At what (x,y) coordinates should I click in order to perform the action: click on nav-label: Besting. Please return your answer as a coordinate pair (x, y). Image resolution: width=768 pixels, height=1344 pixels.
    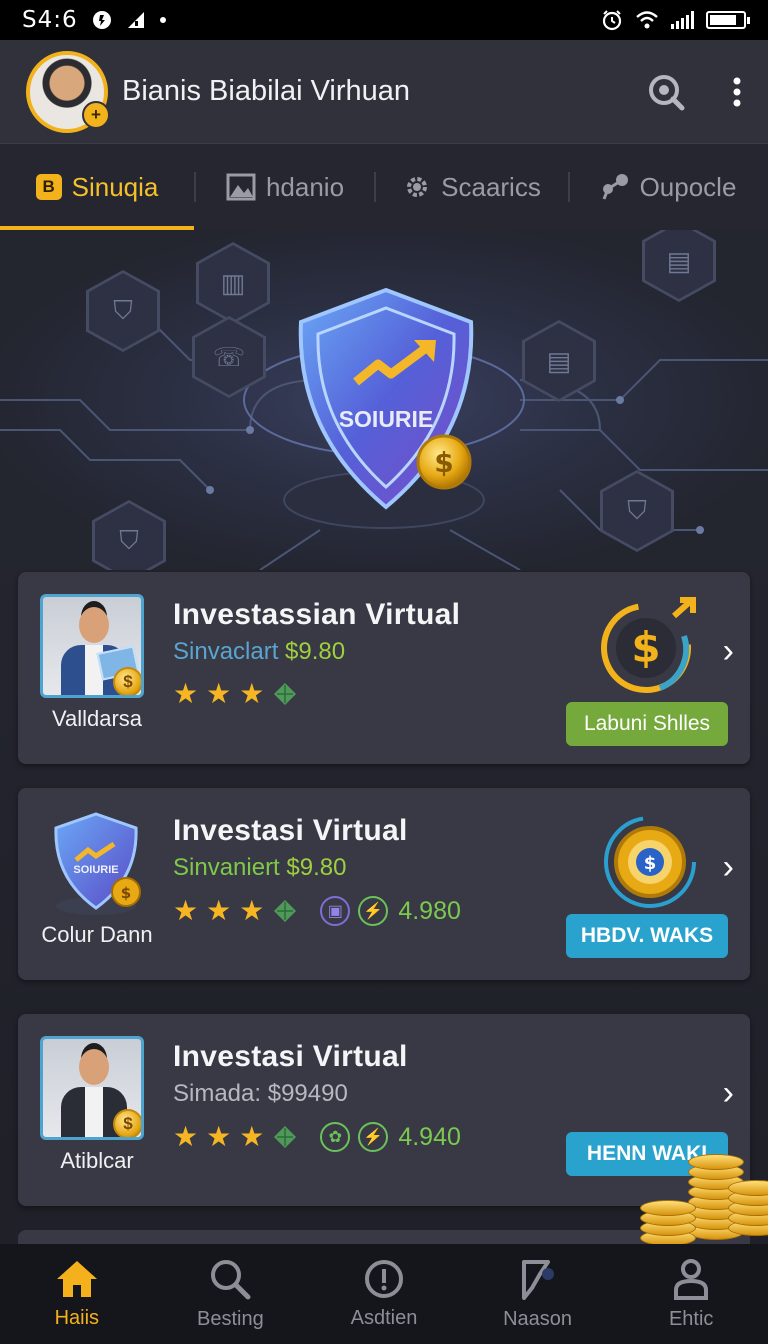
    Looking at the image, I should click on (230, 1318).